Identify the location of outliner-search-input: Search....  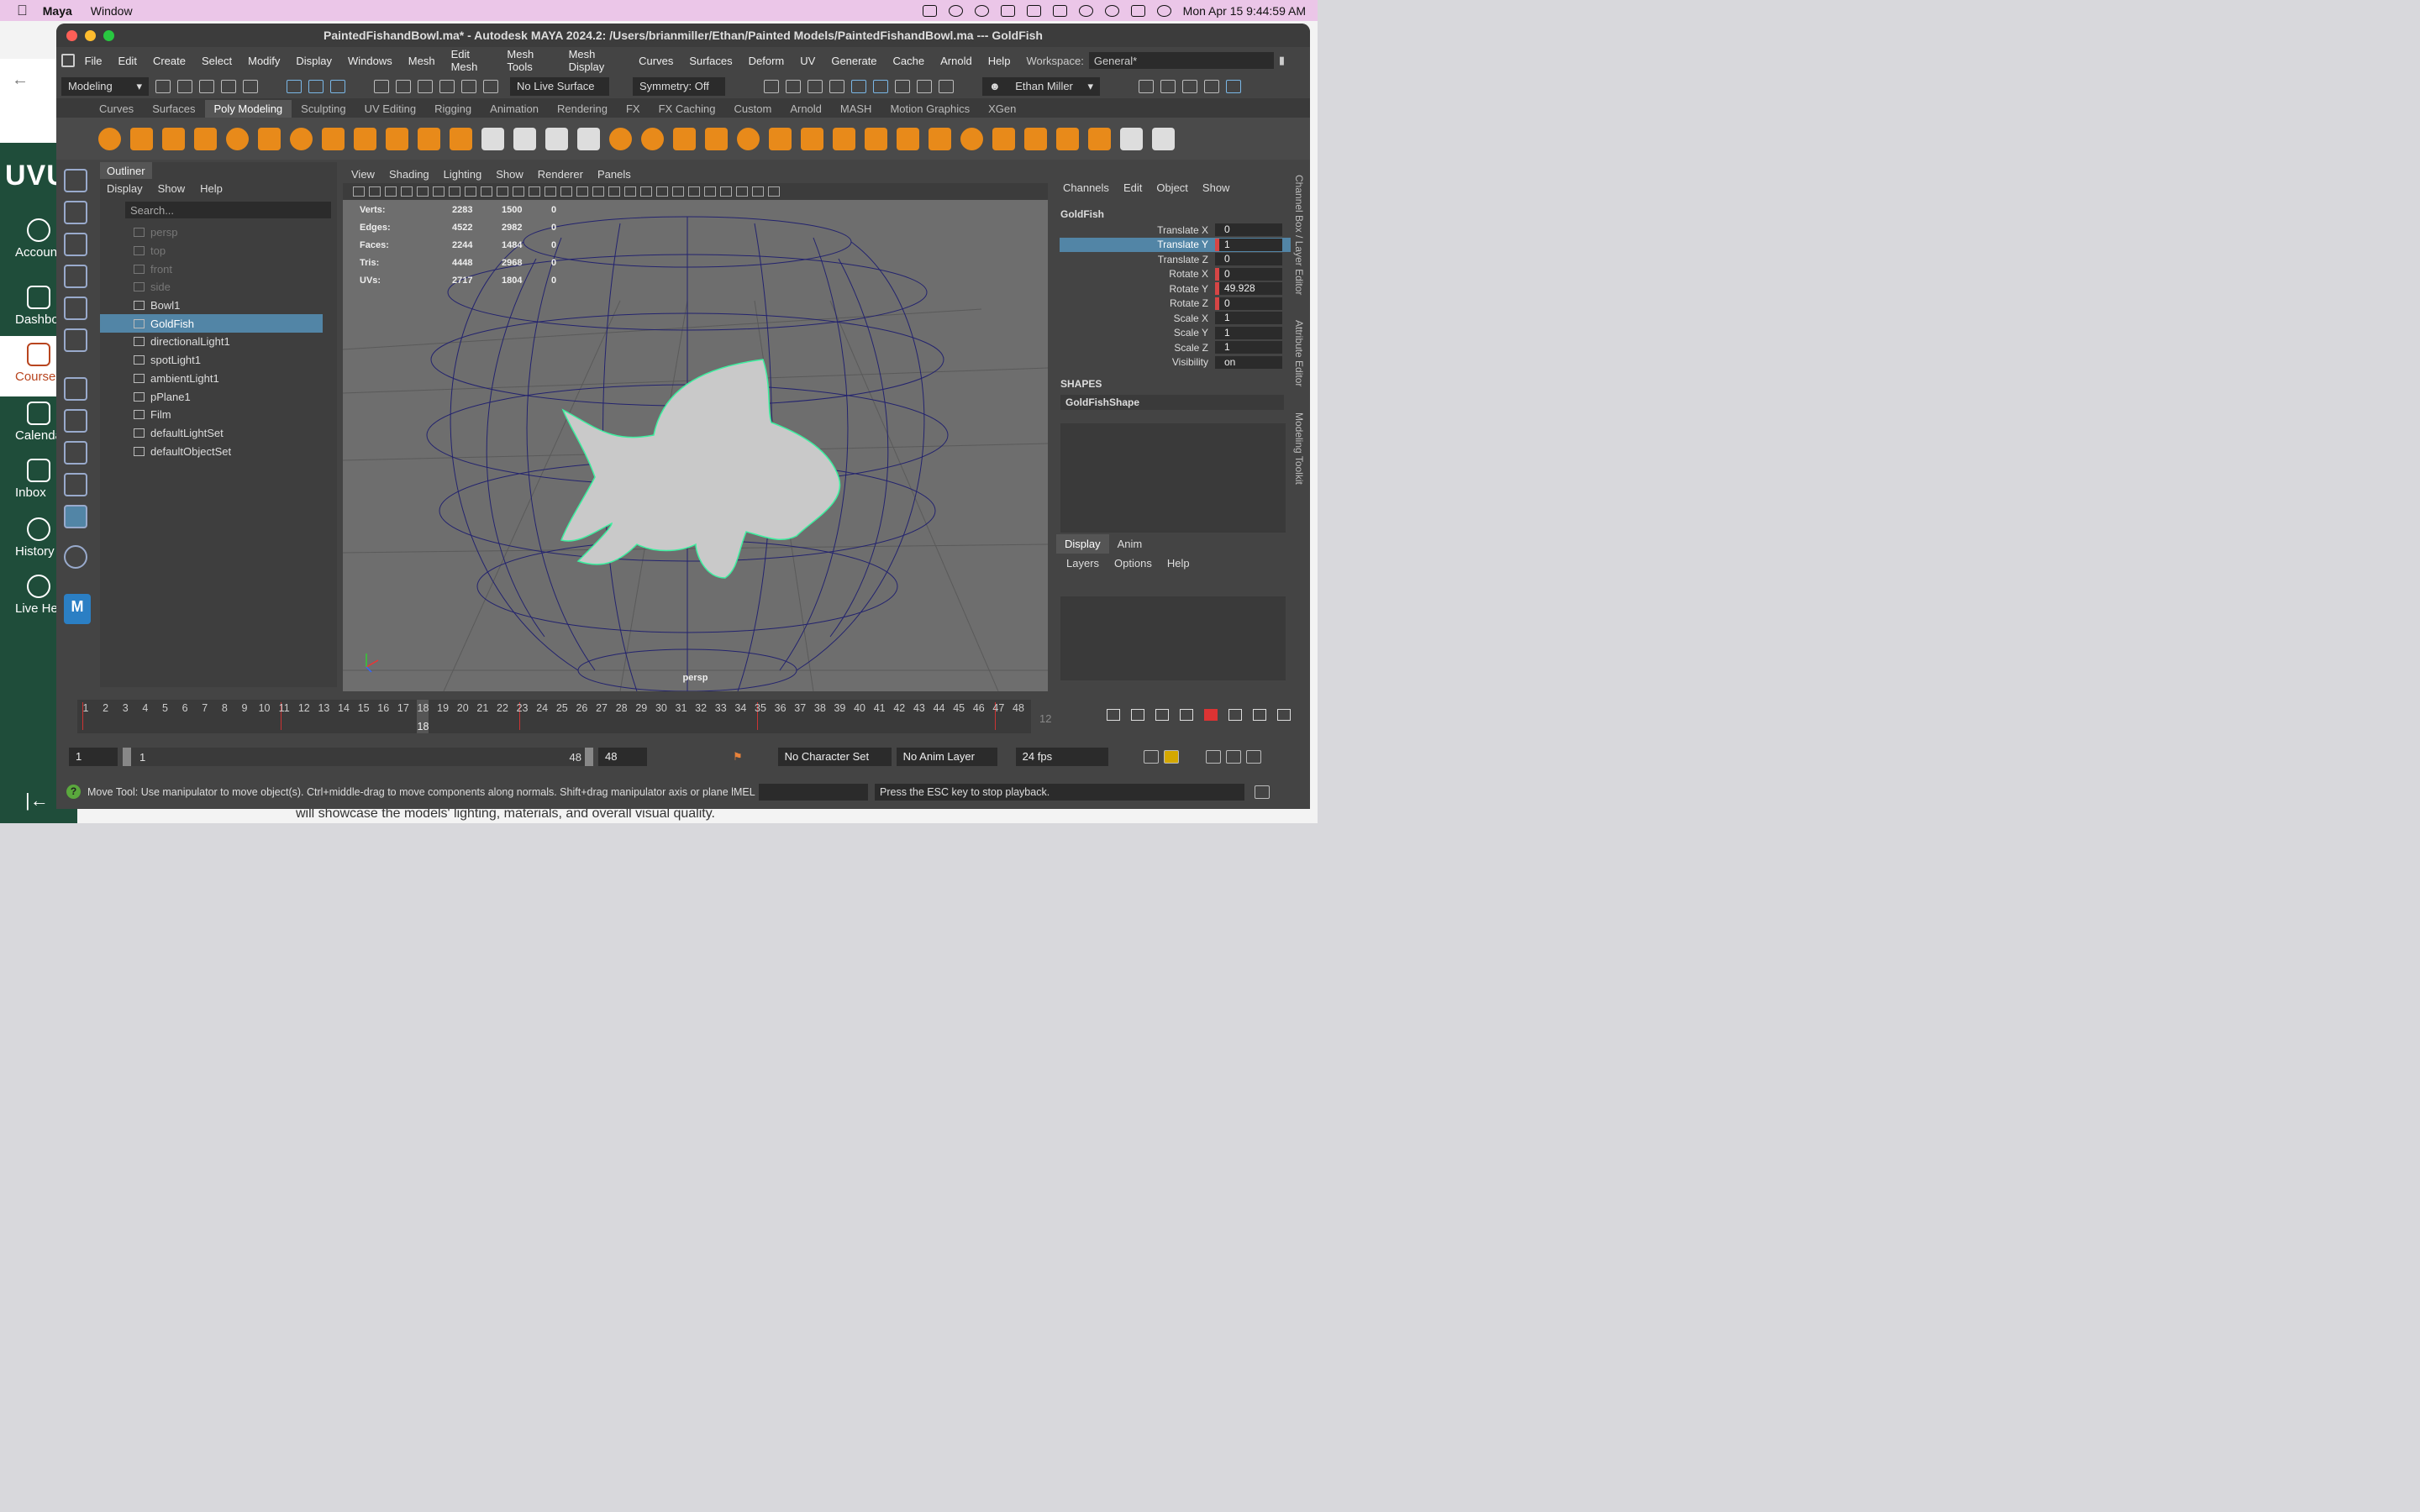
(228, 210).